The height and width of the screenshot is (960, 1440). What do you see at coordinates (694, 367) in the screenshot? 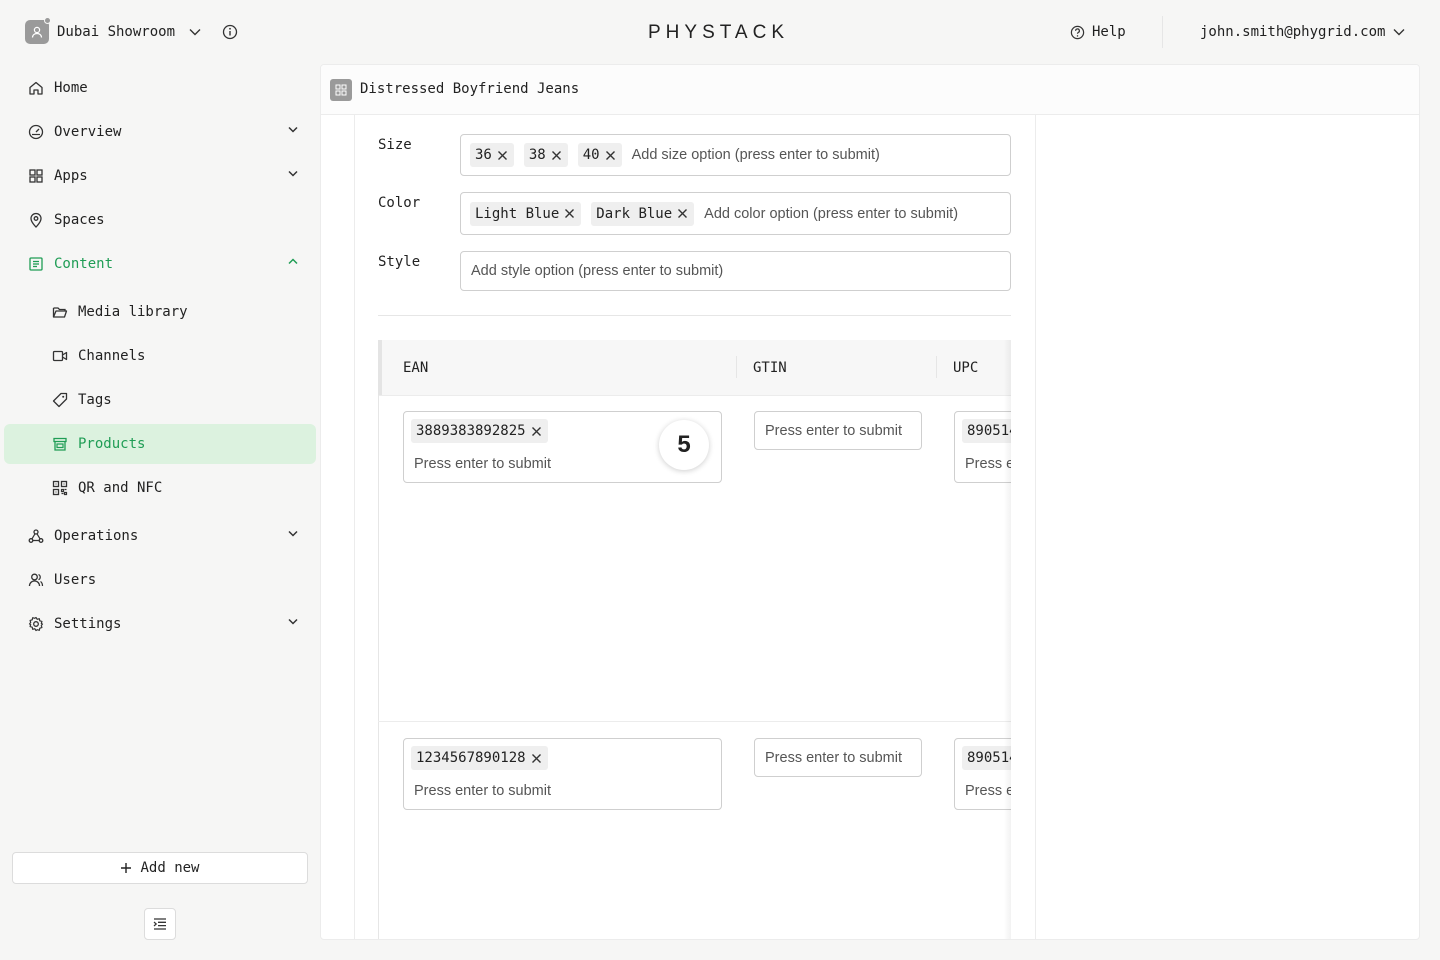
I see `table-header: EAN GTIN UPC` at bounding box center [694, 367].